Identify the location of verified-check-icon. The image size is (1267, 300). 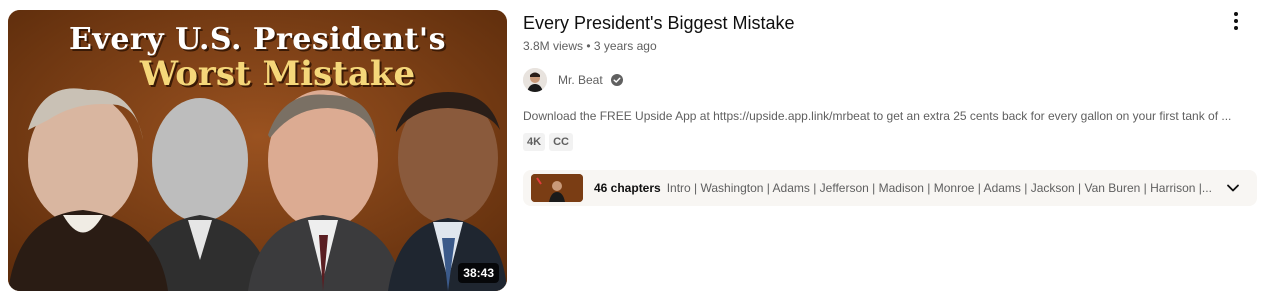
(616, 80).